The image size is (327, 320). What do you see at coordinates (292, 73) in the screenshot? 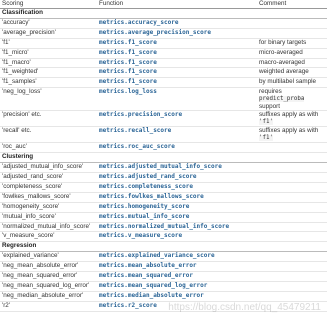
I see `comment: weighted average` at bounding box center [292, 73].